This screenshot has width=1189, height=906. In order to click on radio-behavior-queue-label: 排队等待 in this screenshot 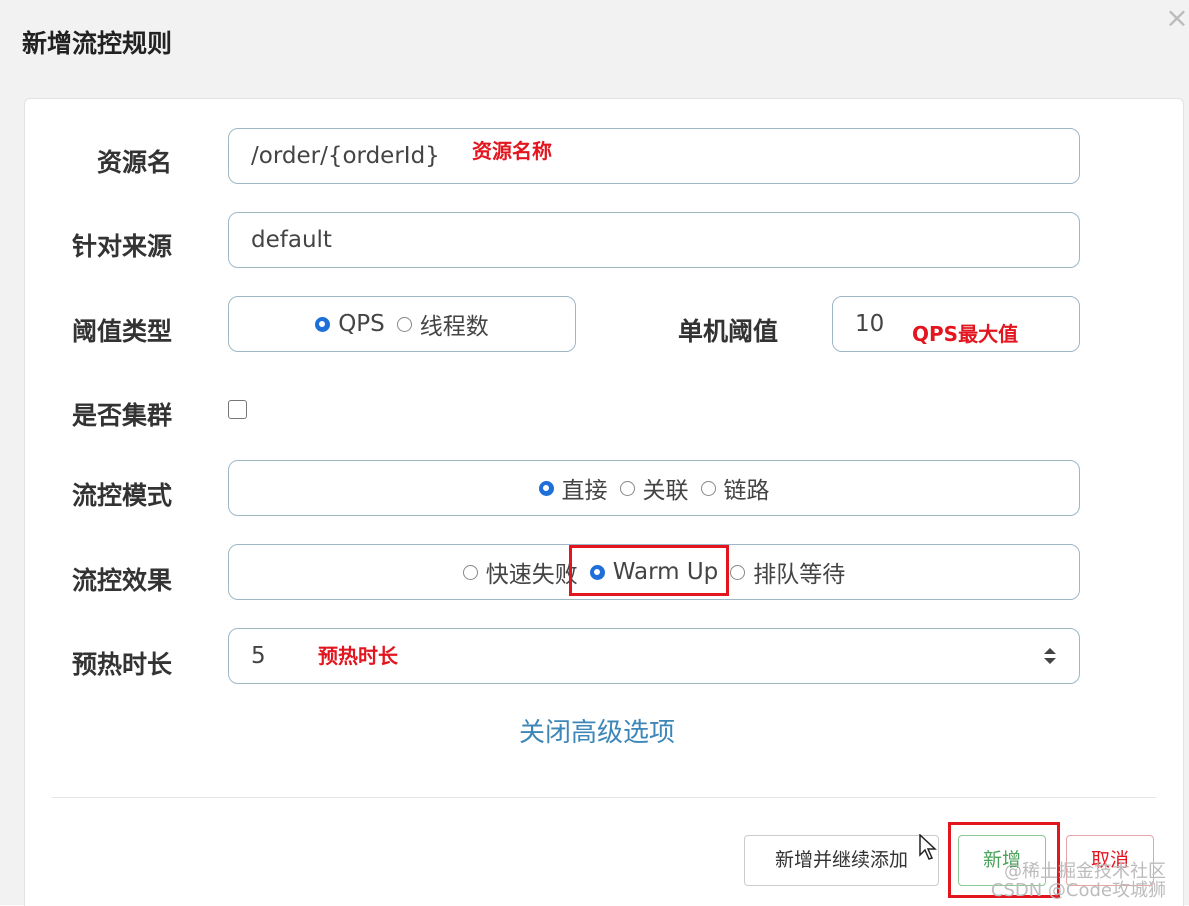, I will do `click(799, 575)`.